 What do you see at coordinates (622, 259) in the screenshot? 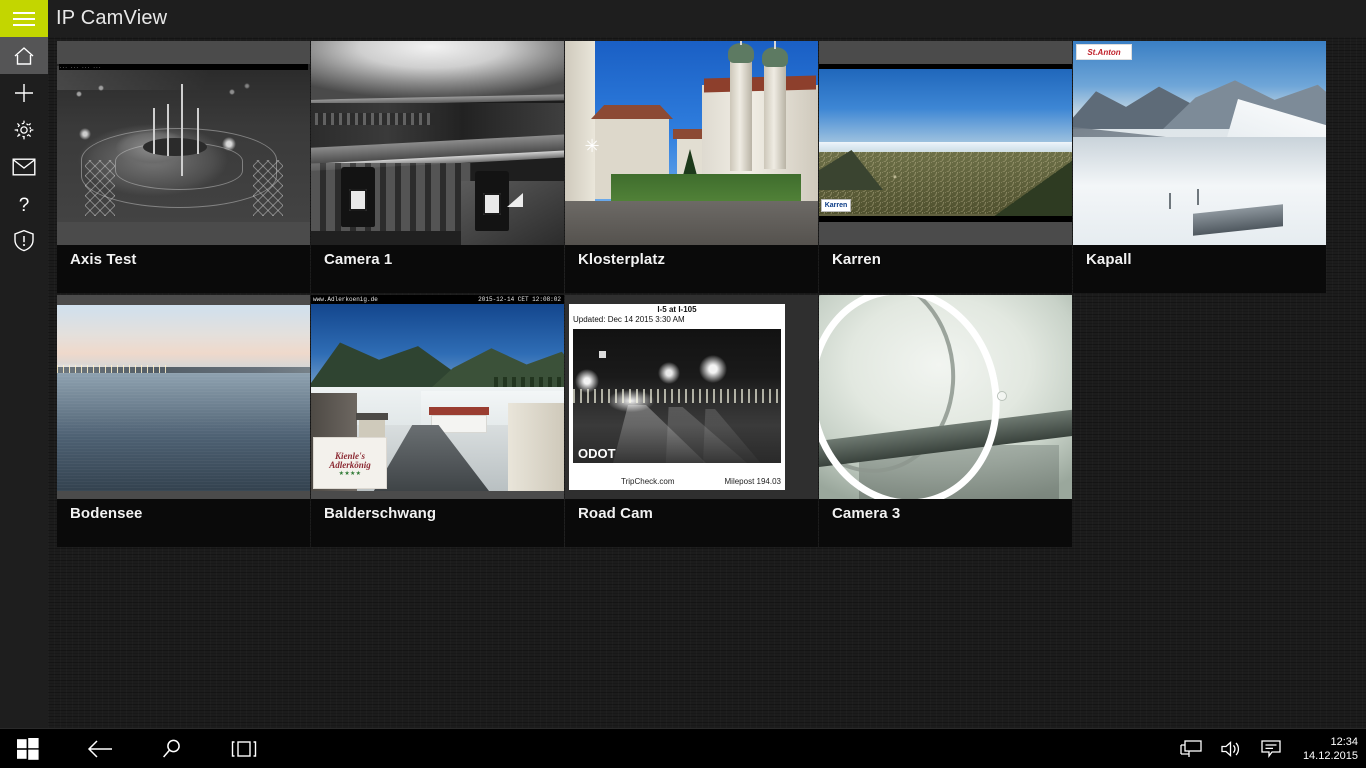
I see `camera-label: Klosterplatz` at bounding box center [622, 259].